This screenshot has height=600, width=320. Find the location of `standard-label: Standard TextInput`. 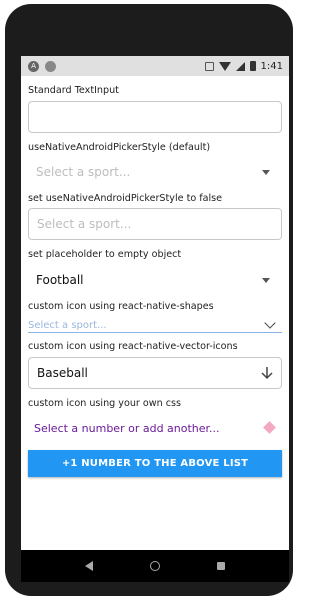

standard-label: Standard TextInput is located at coordinates (73, 90).